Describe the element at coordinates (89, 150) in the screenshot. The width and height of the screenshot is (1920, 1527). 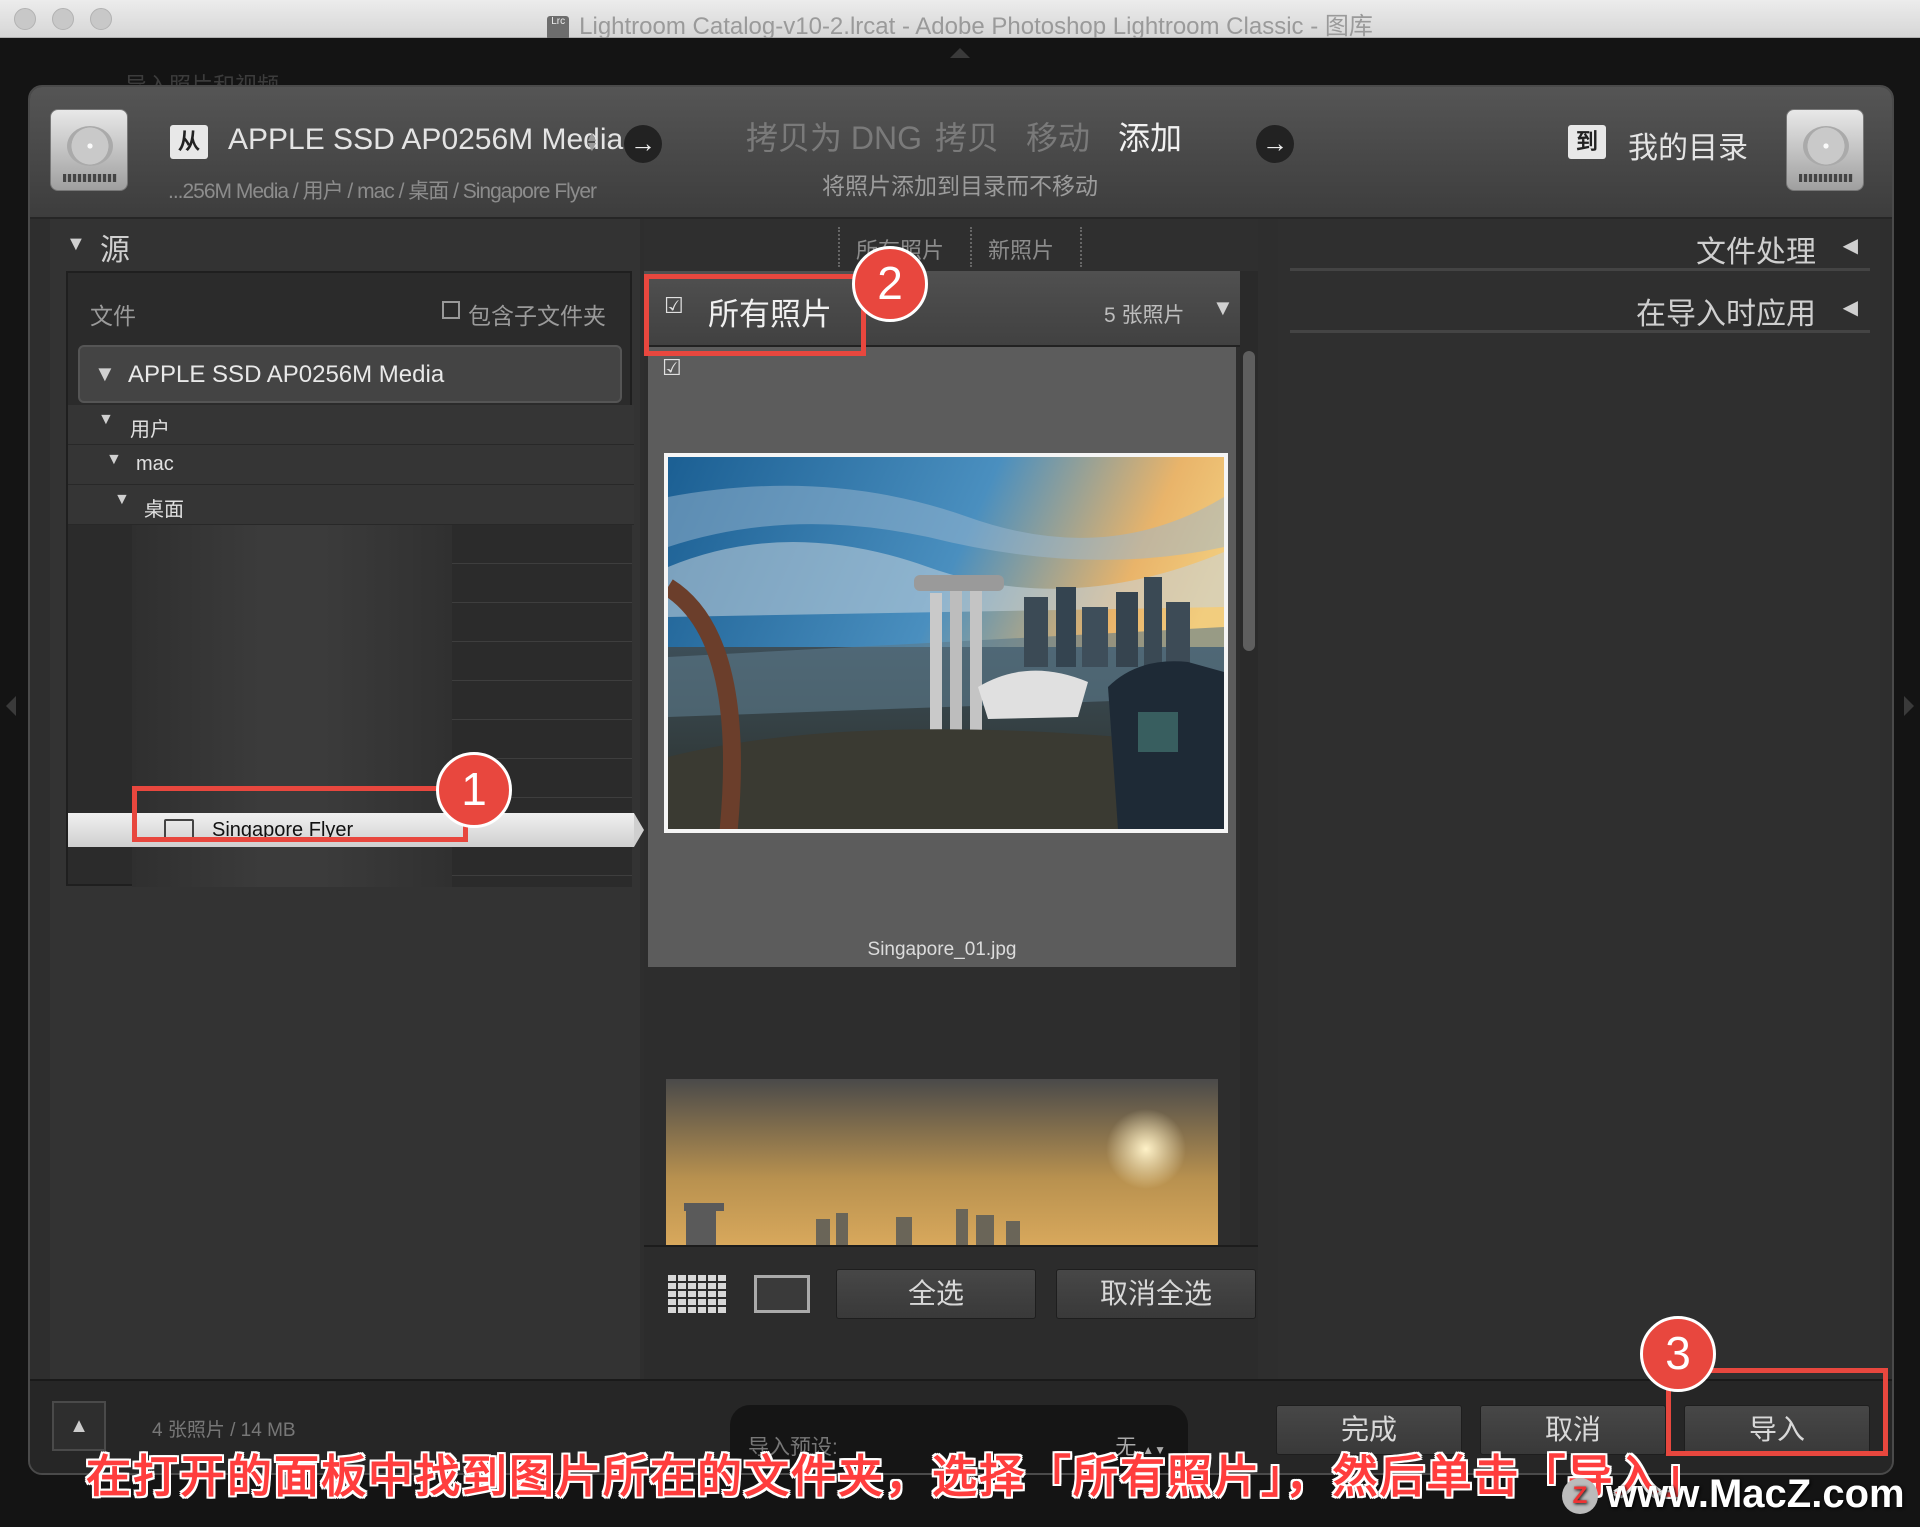
I see `source-drive-icon` at that location.